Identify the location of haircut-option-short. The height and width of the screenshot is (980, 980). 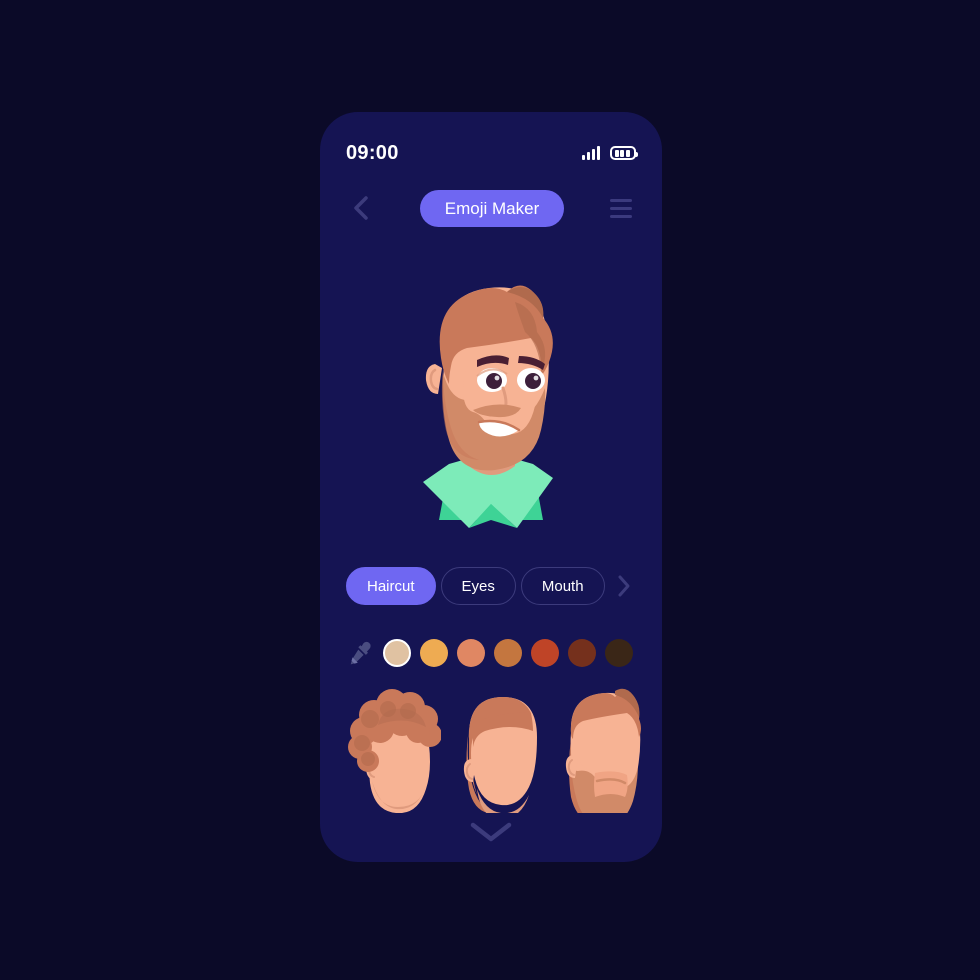
(494, 749).